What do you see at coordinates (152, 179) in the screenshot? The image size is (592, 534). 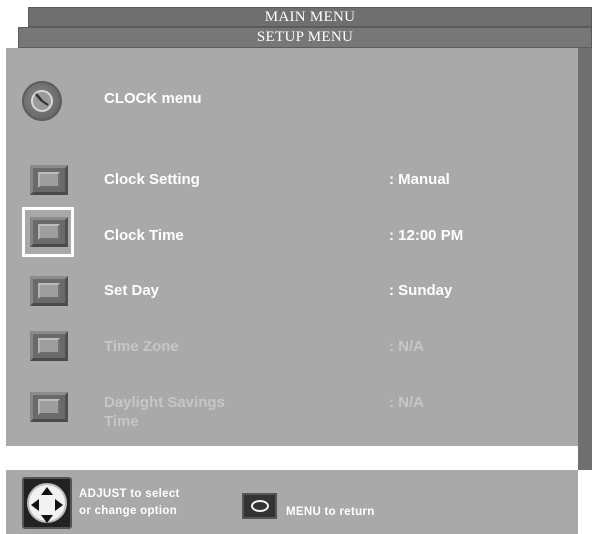 I see `clock-setting-label: Clock Setting` at bounding box center [152, 179].